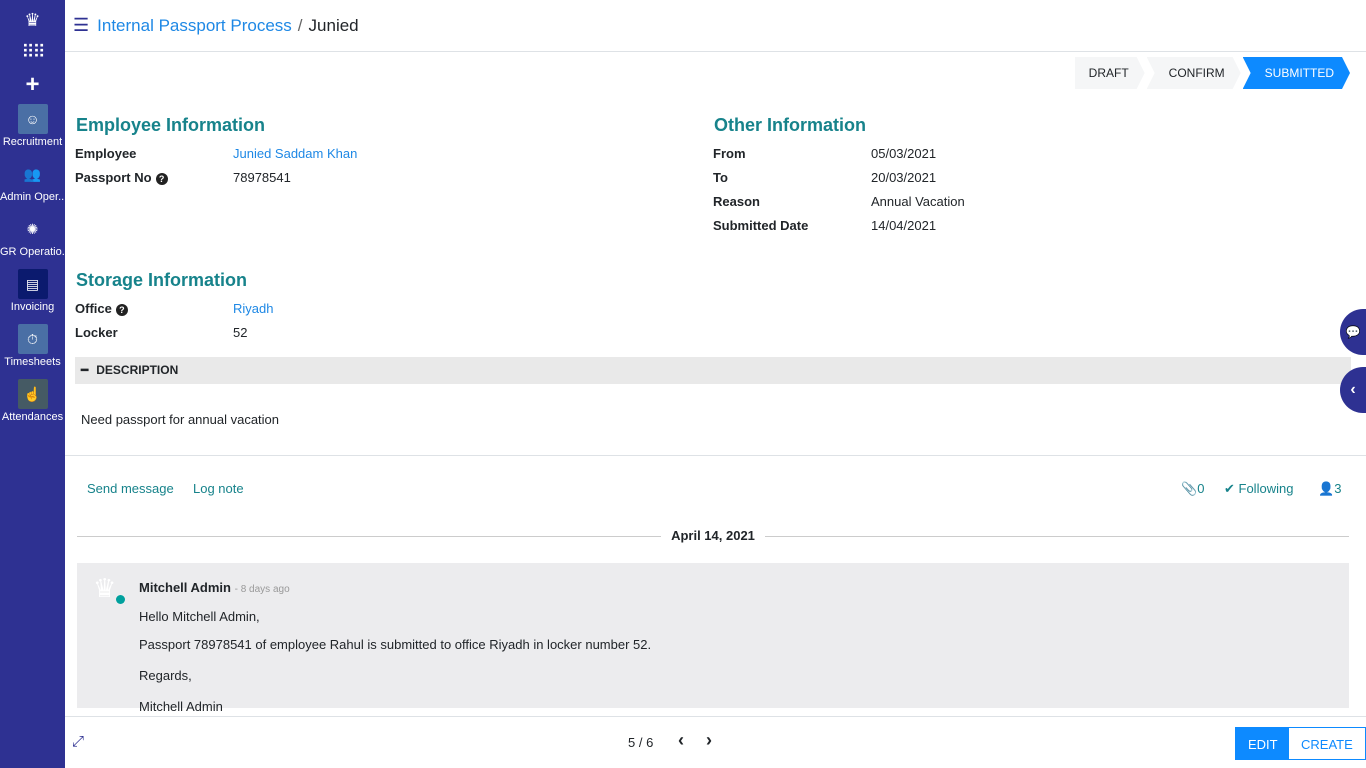 The image size is (1366, 768). What do you see at coordinates (194, 26) in the screenshot?
I see `breadcrumb-parent: Internal Passport Process` at bounding box center [194, 26].